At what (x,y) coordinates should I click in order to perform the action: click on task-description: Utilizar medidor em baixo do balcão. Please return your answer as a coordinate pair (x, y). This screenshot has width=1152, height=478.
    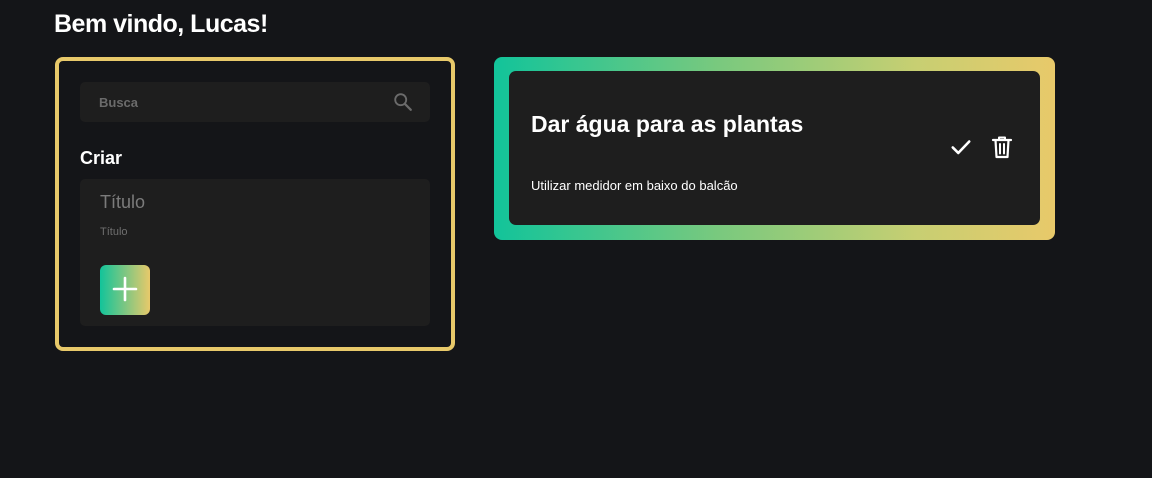
    Looking at the image, I should click on (634, 185).